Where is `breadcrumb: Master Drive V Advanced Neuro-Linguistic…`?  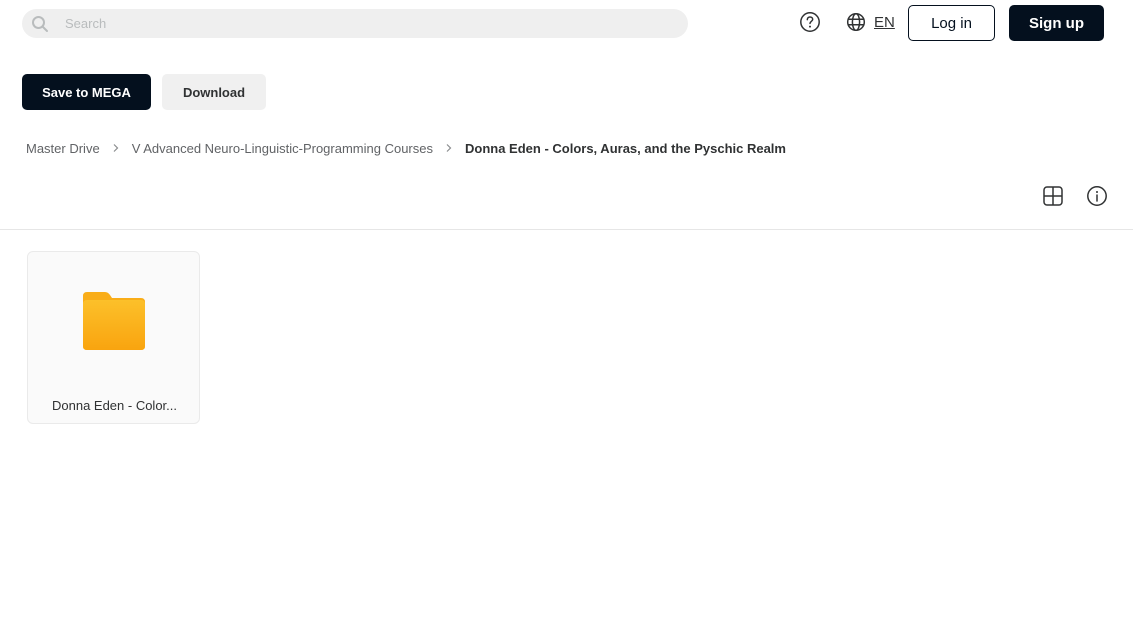
breadcrumb: Master Drive V Advanced Neuro-Linguistic… is located at coordinates (406, 148).